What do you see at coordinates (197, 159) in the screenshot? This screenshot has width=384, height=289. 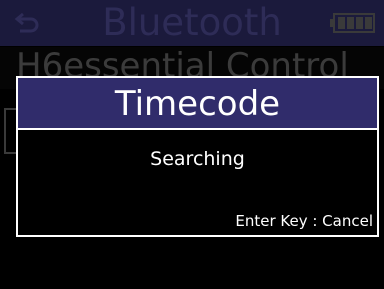 I see `dialog-message: Searching` at bounding box center [197, 159].